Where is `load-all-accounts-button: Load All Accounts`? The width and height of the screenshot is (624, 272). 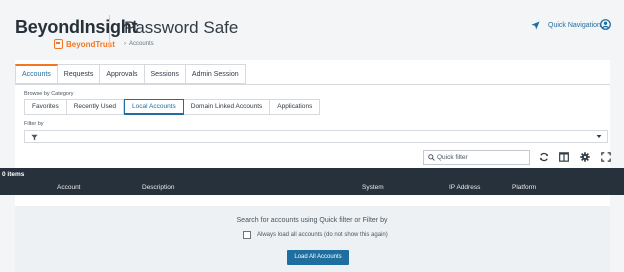 load-all-accounts-button: Load All Accounts is located at coordinates (318, 257).